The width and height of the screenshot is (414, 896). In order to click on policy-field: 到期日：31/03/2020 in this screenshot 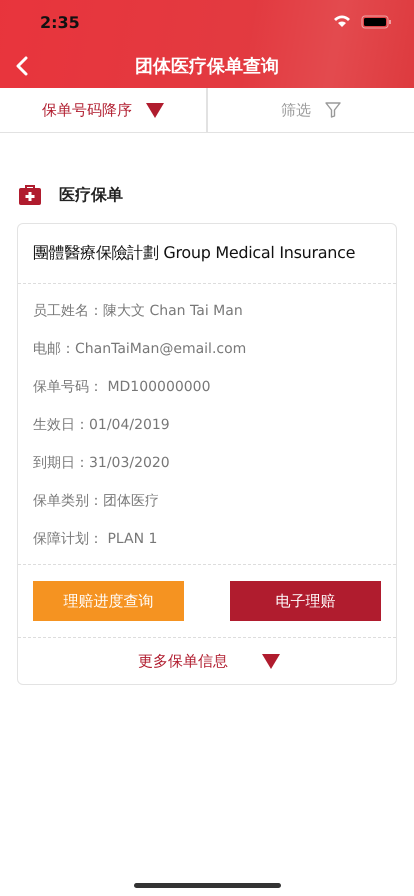, I will do `click(207, 463)`.